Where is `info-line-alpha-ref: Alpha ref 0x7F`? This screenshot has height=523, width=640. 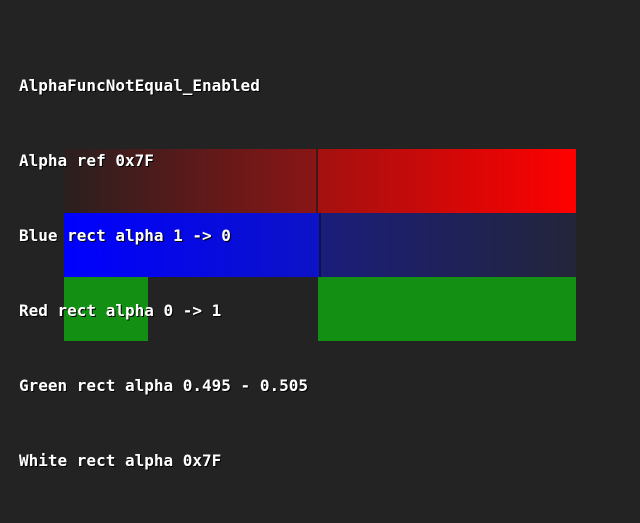 info-line-alpha-ref: Alpha ref 0x7F is located at coordinates (86, 160).